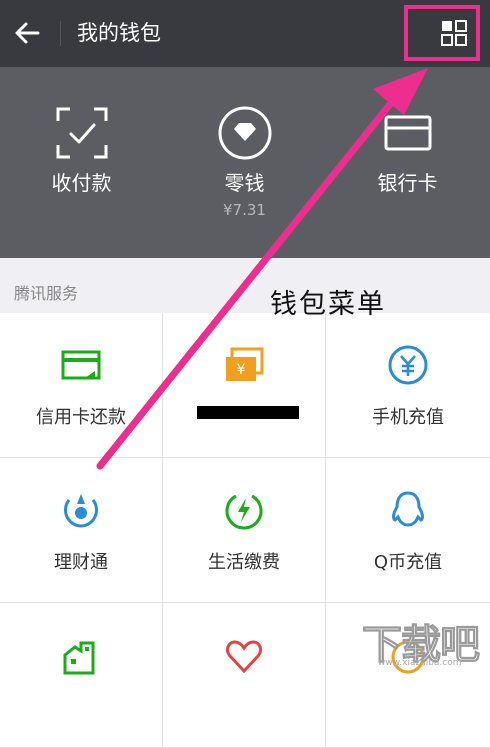  What do you see at coordinates (244, 210) in the screenshot?
I see `change-amount: ¥7.31` at bounding box center [244, 210].